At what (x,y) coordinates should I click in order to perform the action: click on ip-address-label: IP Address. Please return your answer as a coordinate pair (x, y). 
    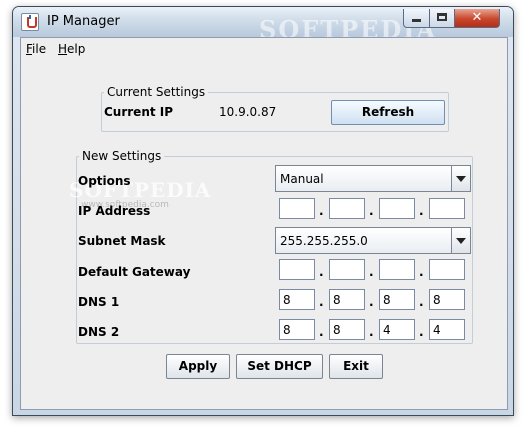
    Looking at the image, I should click on (114, 211).